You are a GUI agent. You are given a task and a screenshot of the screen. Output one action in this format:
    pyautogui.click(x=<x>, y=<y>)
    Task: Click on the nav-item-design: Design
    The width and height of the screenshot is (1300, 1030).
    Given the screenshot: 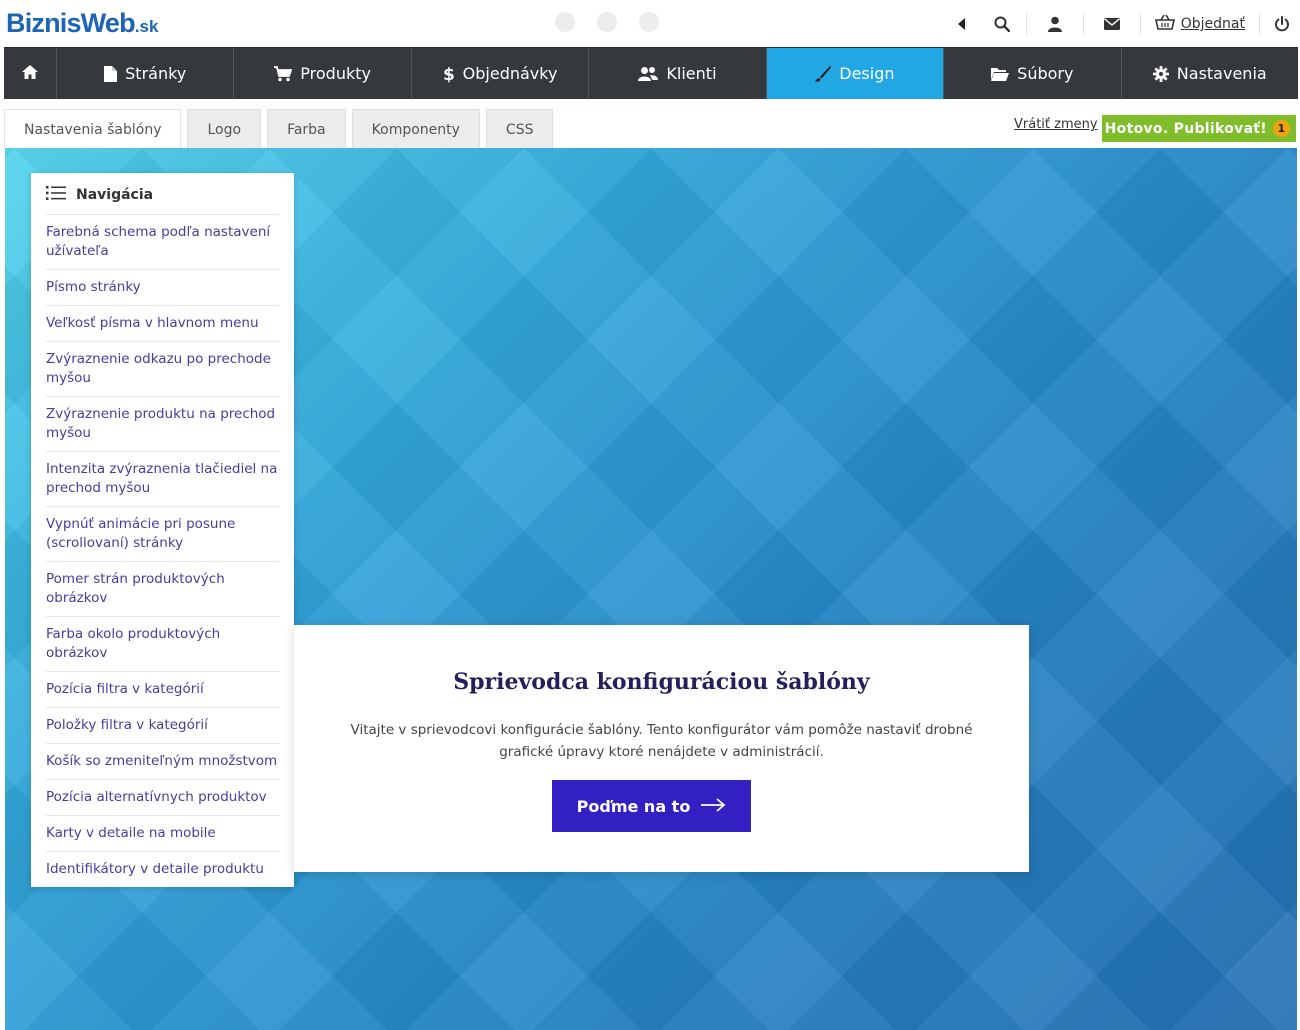 What is the action you would take?
    pyautogui.click(x=855, y=73)
    